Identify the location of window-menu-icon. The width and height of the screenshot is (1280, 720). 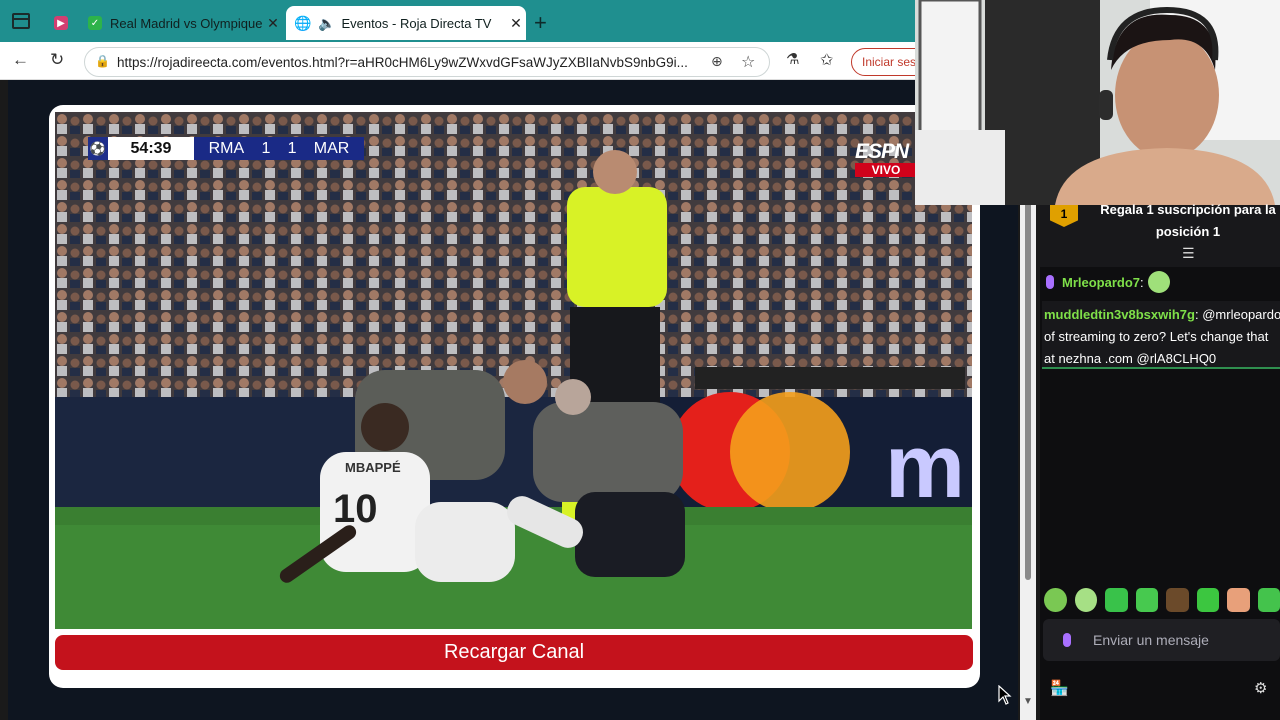
(21, 21).